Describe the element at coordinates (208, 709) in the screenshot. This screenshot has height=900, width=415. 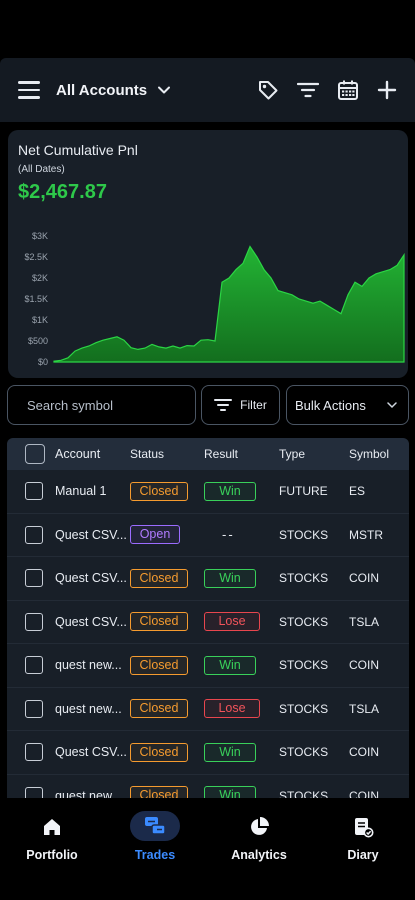
I see `table-row: quest new... Closed Lose STOCKS TSLA` at that location.